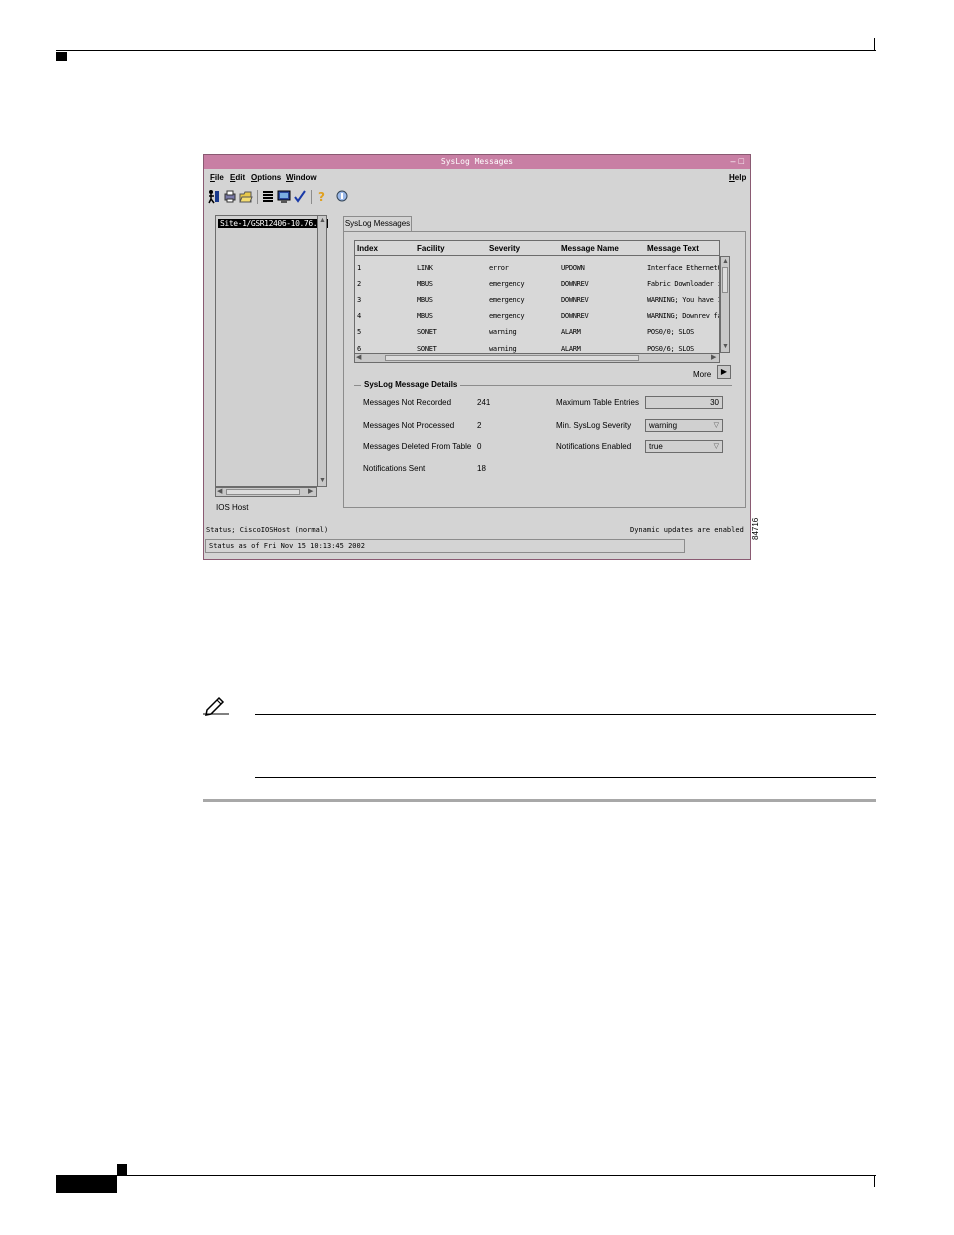 Image resolution: width=954 pixels, height=1235 pixels. I want to click on tree-vertical-scrollbar: ▲ ▼, so click(322, 351).